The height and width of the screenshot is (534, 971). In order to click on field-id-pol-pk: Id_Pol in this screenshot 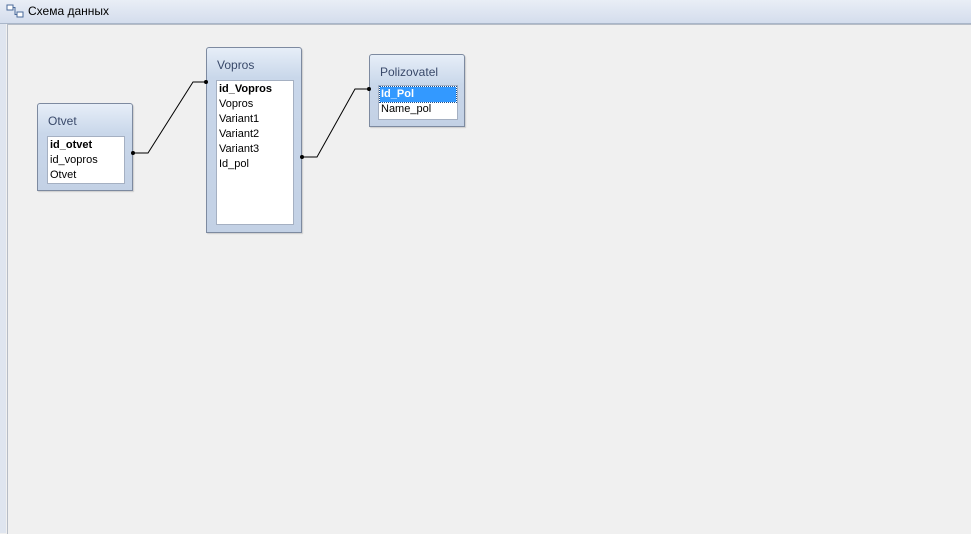, I will do `click(418, 94)`.